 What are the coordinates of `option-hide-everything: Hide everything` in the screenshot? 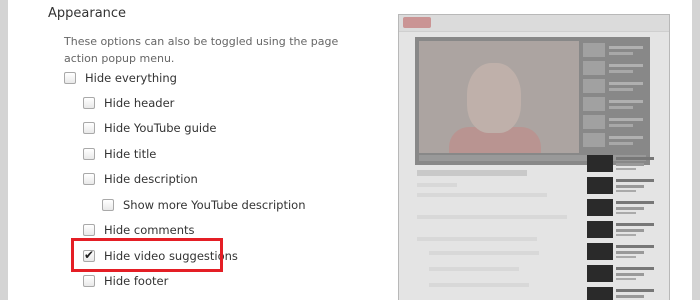 It's located at (120, 78).